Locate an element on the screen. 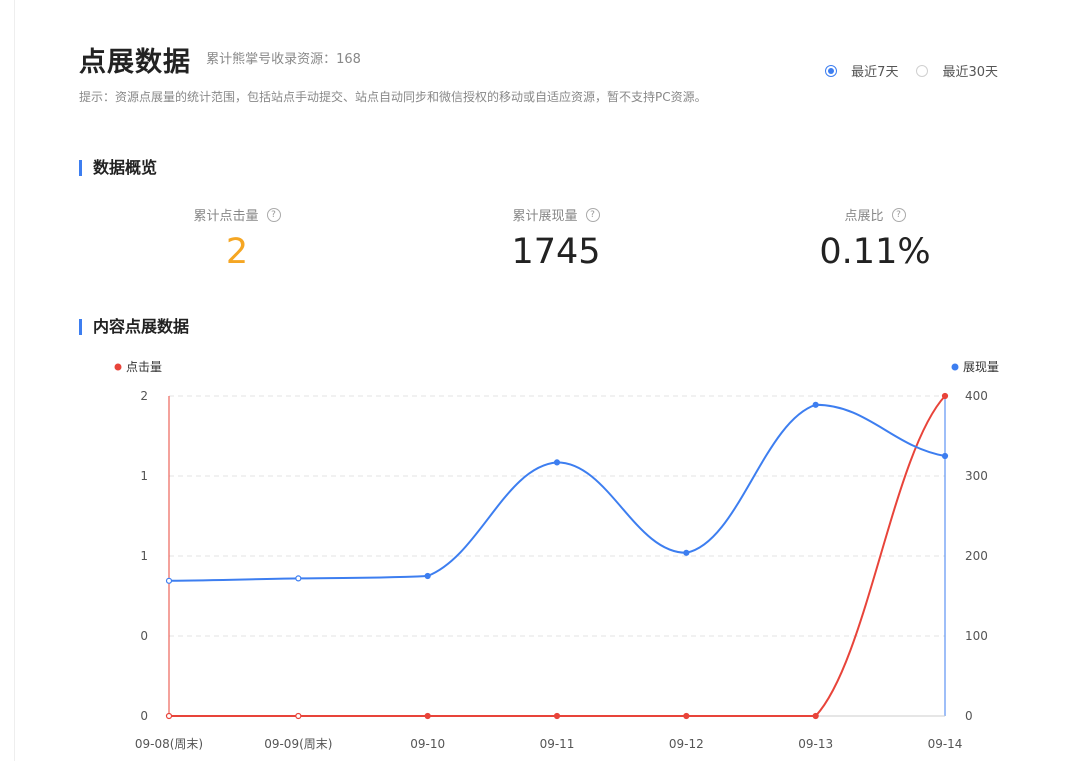 Image resolution: width=1078 pixels, height=761 pixels. y-right-tick-label: 300 is located at coordinates (976, 476).